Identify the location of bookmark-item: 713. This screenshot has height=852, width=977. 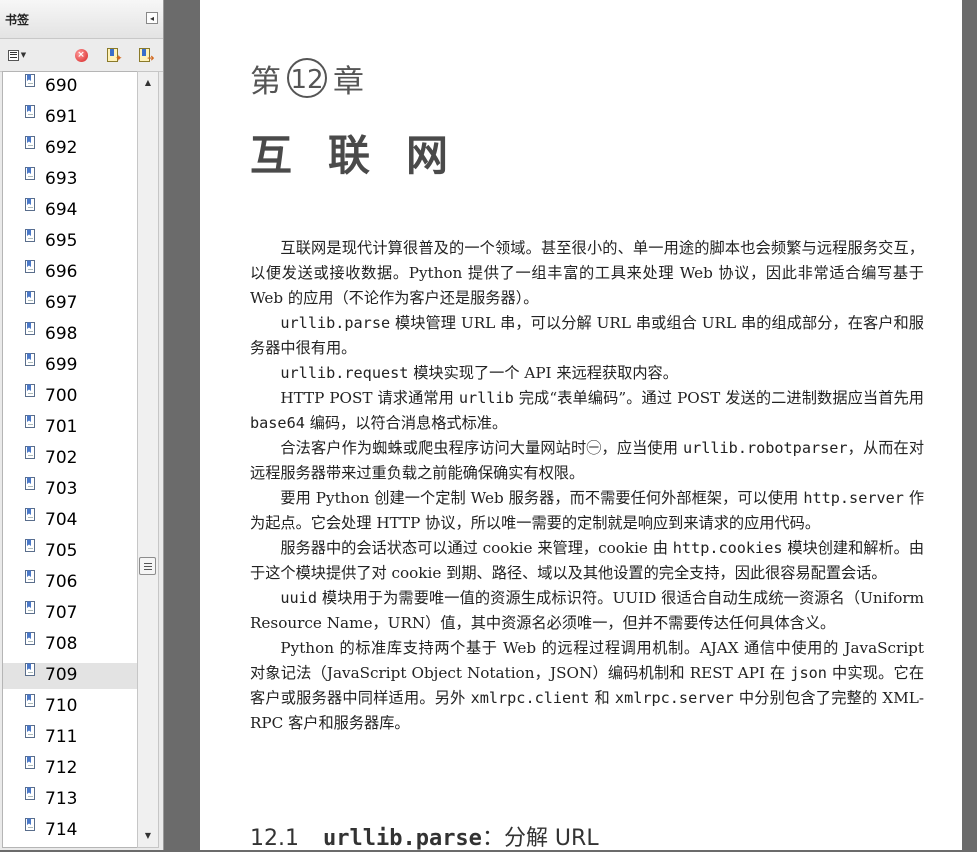
(71, 800).